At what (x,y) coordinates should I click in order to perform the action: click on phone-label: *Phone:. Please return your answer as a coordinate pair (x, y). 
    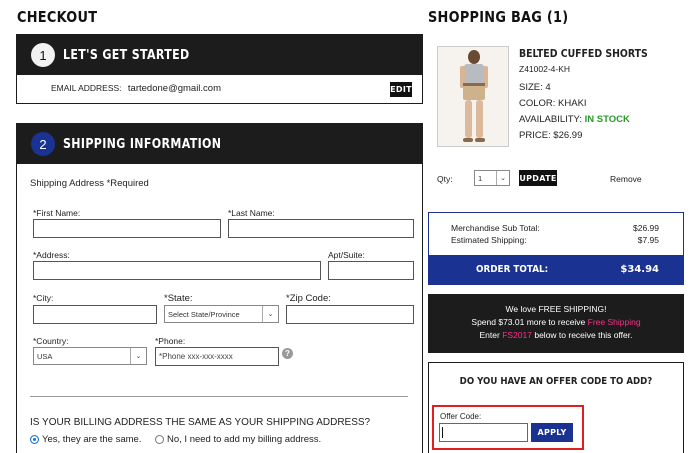
    Looking at the image, I should click on (170, 341).